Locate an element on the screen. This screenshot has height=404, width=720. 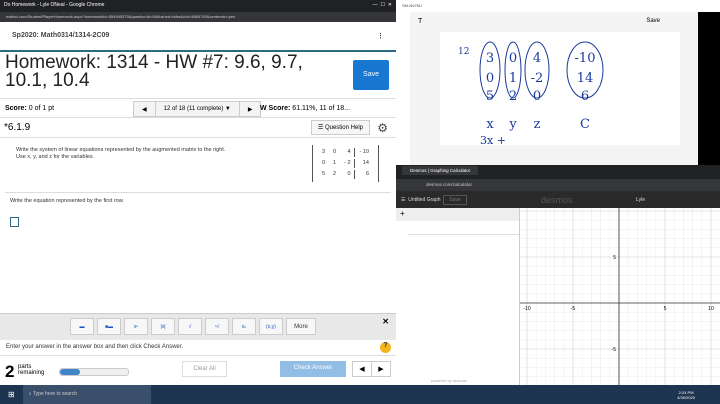
course-header: Sp2020: Math0314/1314-2C09 ⋮ is located at coordinates (198, 37).